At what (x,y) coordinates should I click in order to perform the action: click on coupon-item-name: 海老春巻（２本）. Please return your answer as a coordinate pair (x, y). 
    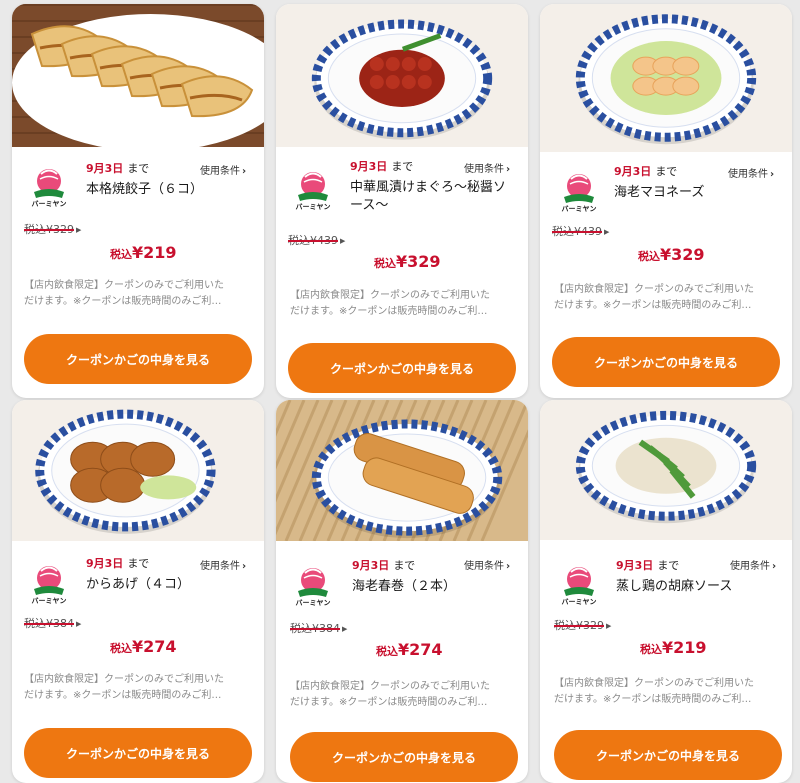
    Looking at the image, I should click on (404, 587).